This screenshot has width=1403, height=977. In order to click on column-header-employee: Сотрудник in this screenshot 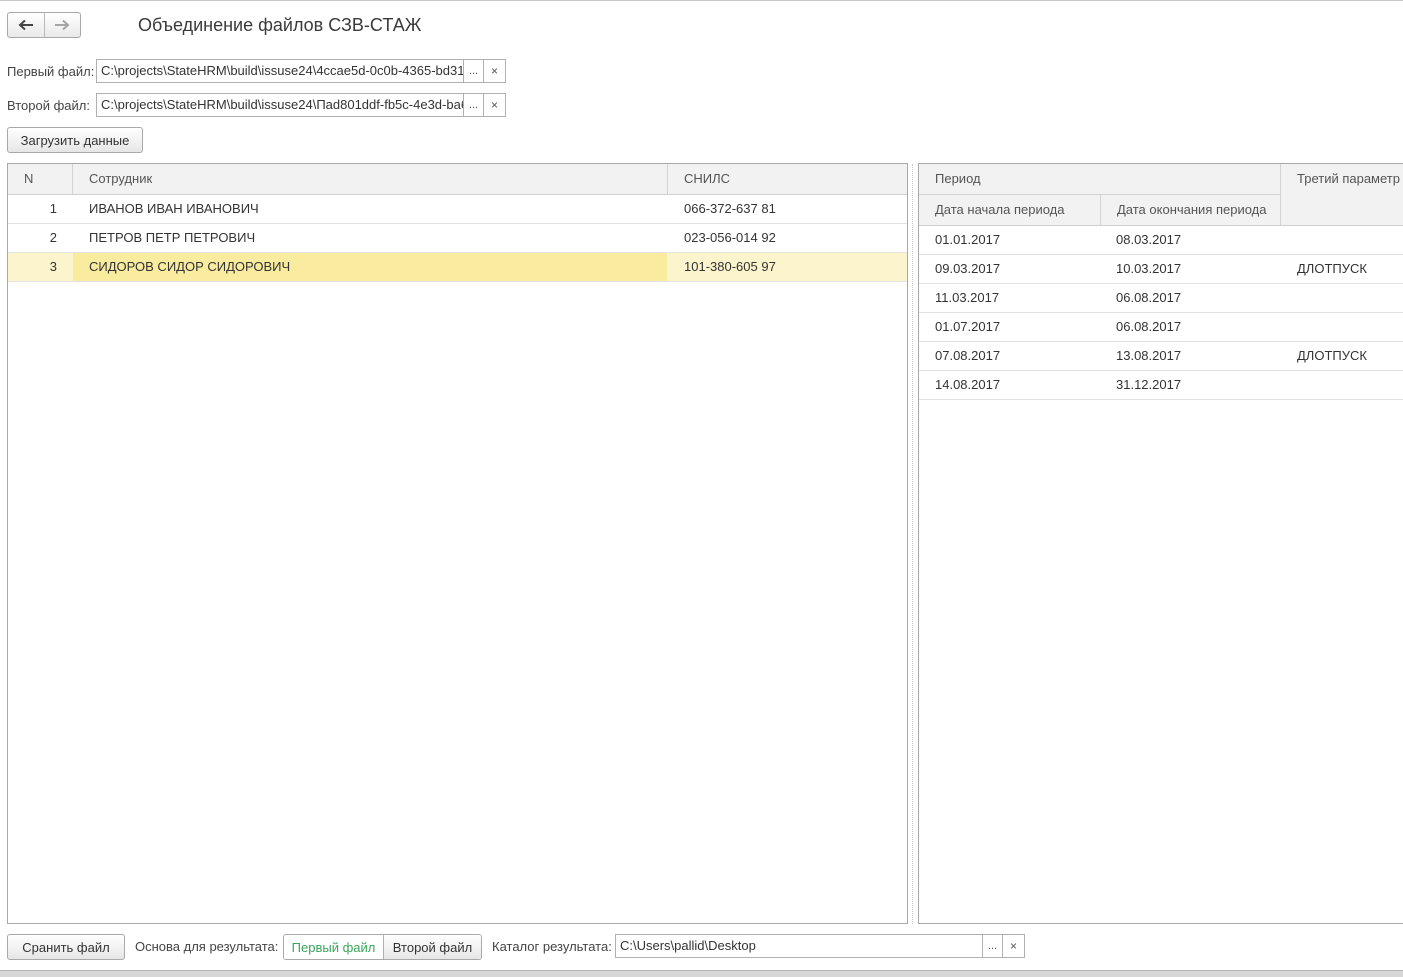, I will do `click(370, 179)`.